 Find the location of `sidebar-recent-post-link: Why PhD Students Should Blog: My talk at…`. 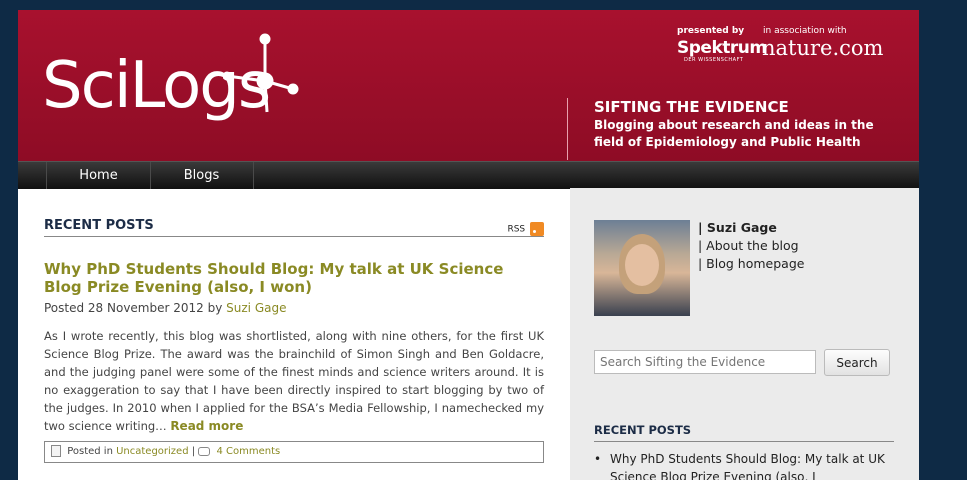

sidebar-recent-post-link: Why PhD Students Should Blog: My talk at… is located at coordinates (750, 465).